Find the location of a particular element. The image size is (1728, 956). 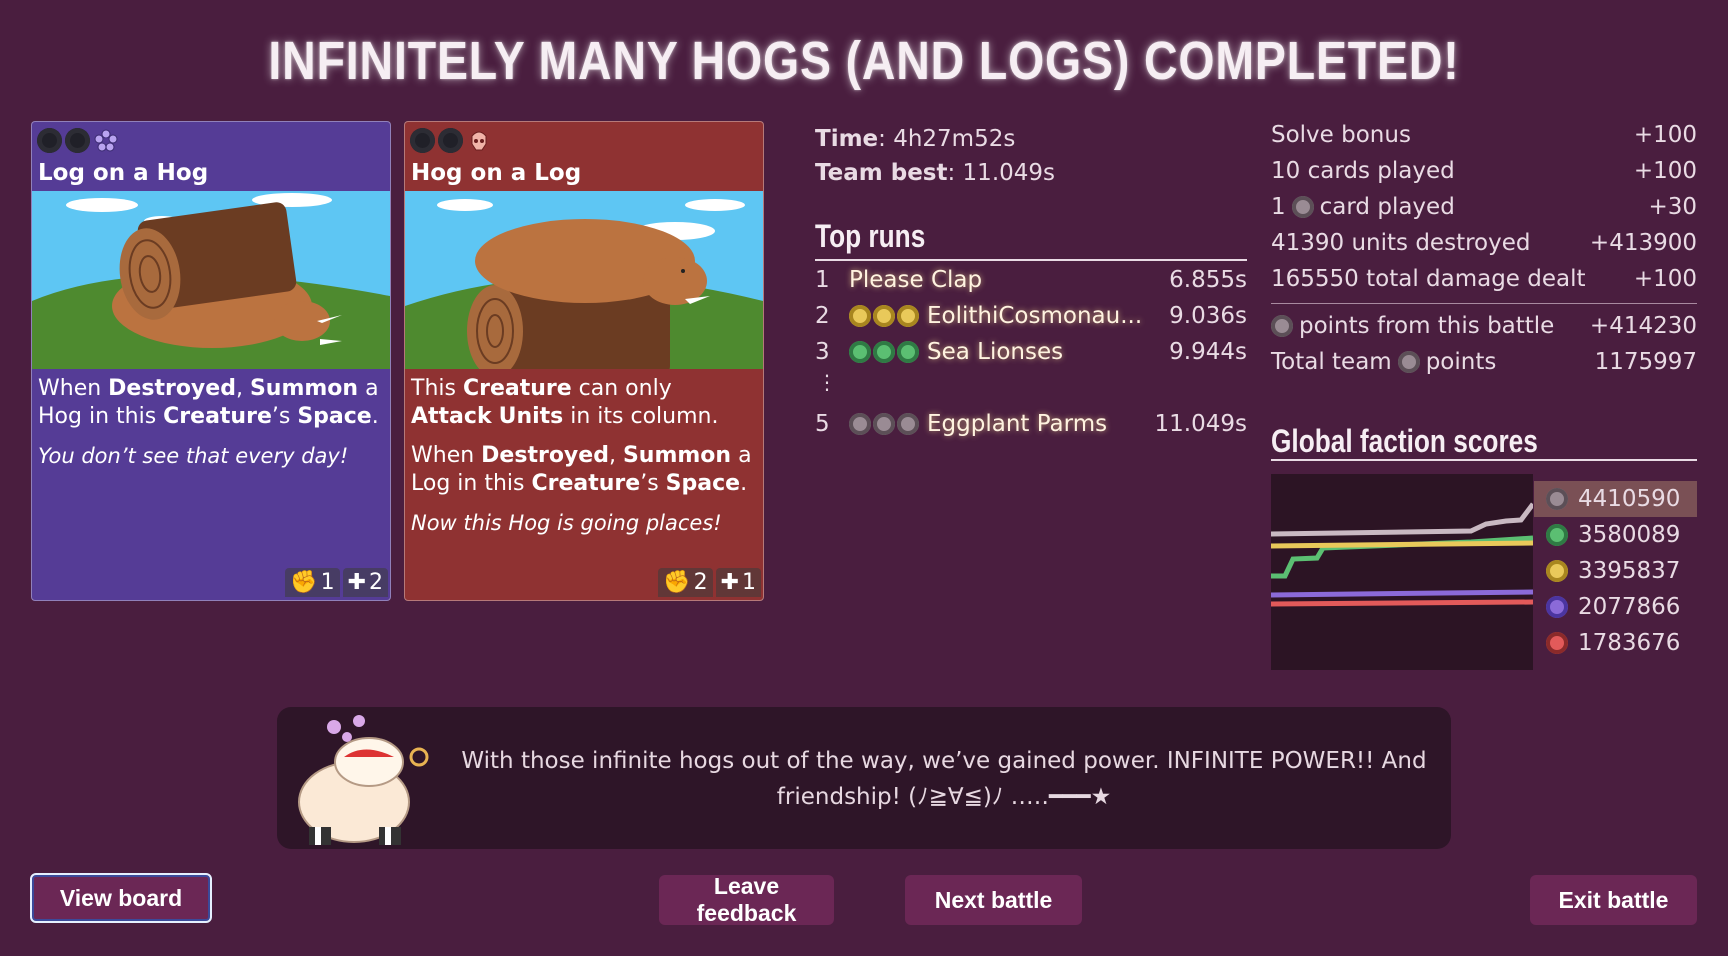

purple-flower-icon is located at coordinates (105, 140).